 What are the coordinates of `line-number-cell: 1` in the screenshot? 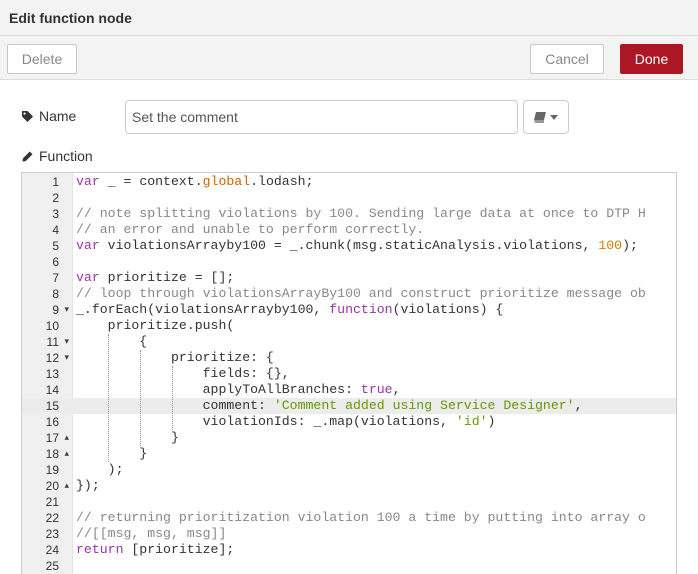 It's located at (47, 182).